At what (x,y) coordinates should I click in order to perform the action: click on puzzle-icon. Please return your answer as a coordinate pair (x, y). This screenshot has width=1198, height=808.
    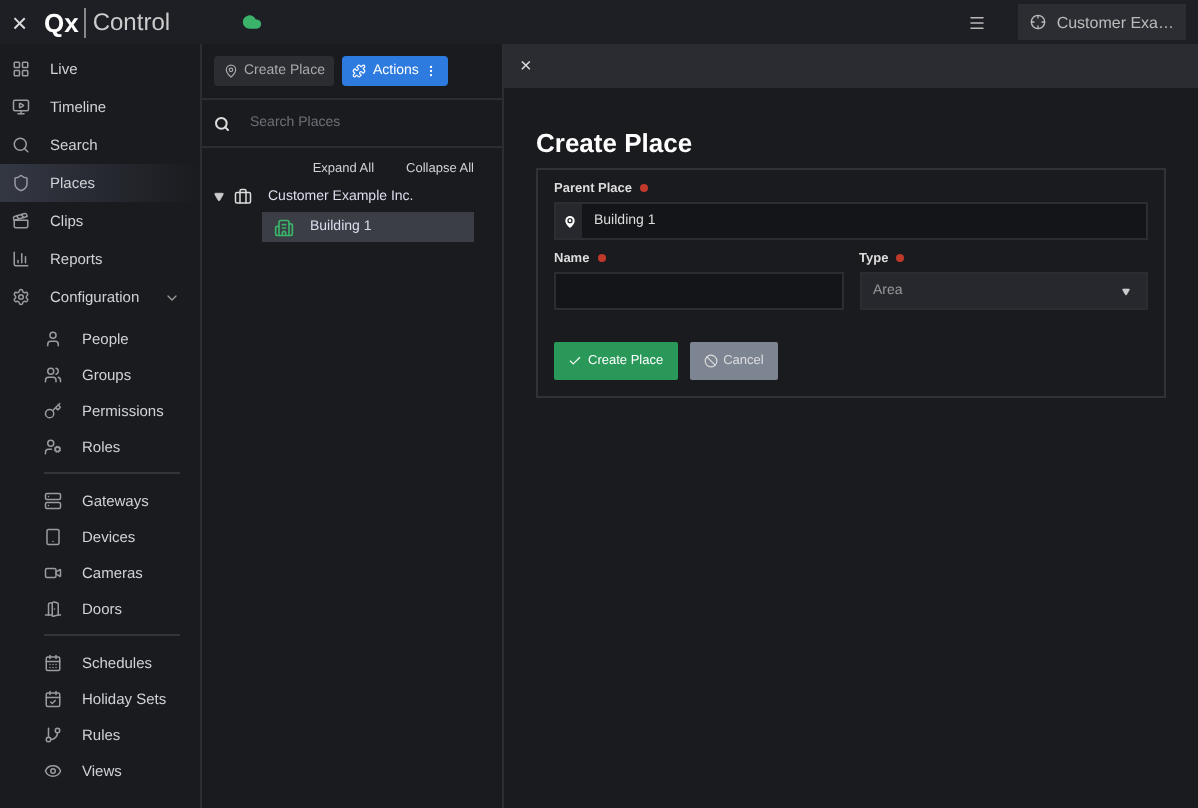
    Looking at the image, I should click on (359, 71).